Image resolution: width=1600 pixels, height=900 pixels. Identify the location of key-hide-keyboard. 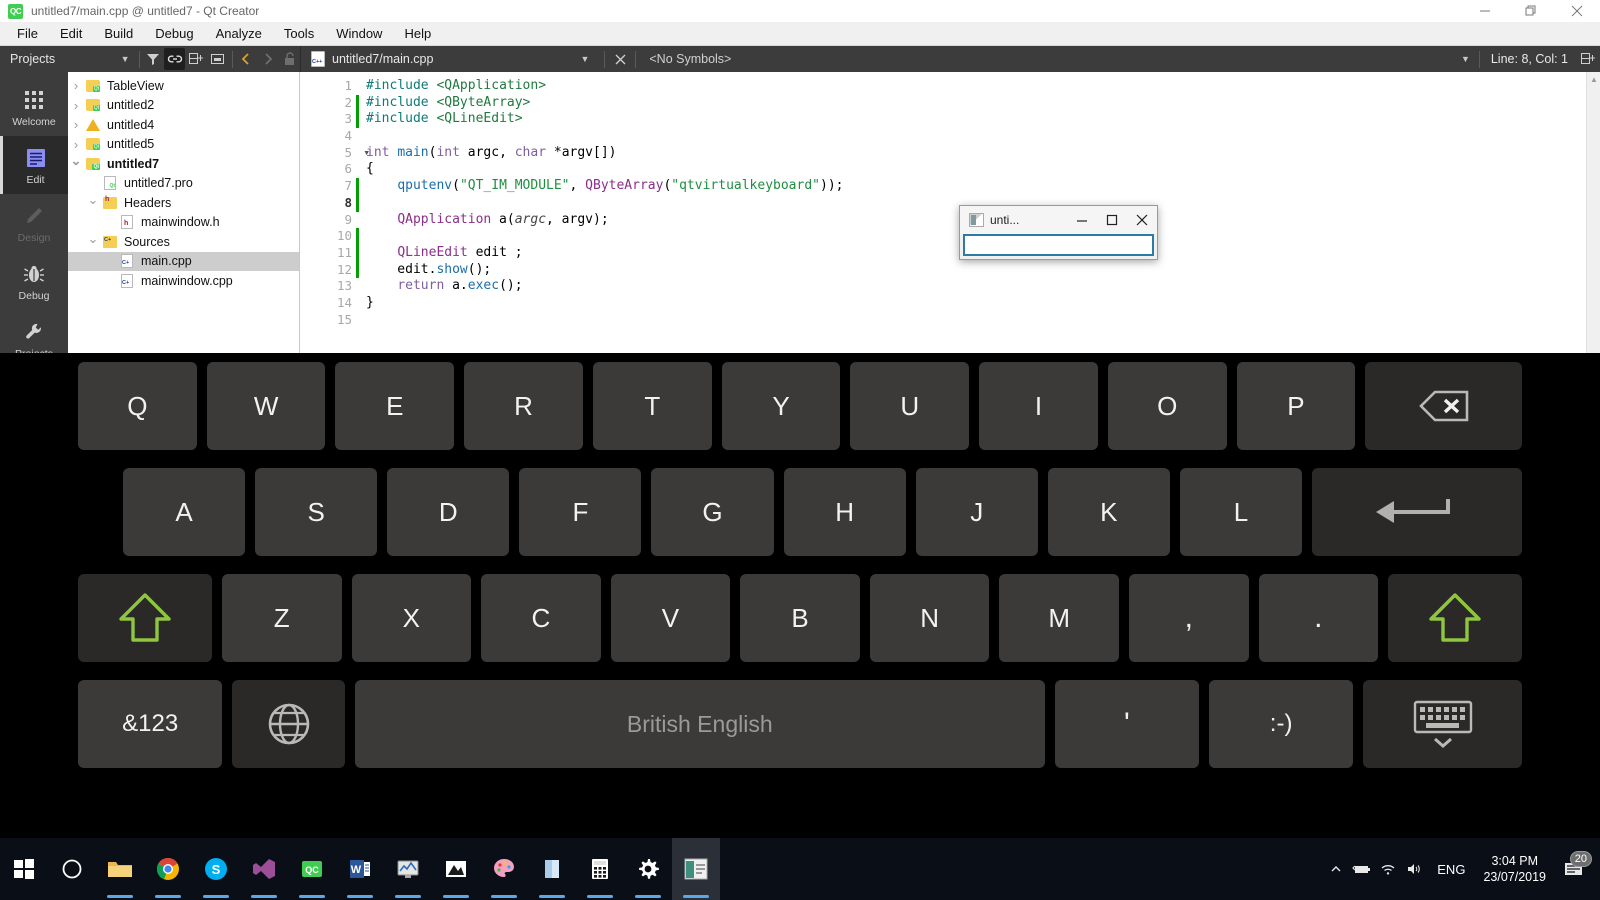
(1443, 724).